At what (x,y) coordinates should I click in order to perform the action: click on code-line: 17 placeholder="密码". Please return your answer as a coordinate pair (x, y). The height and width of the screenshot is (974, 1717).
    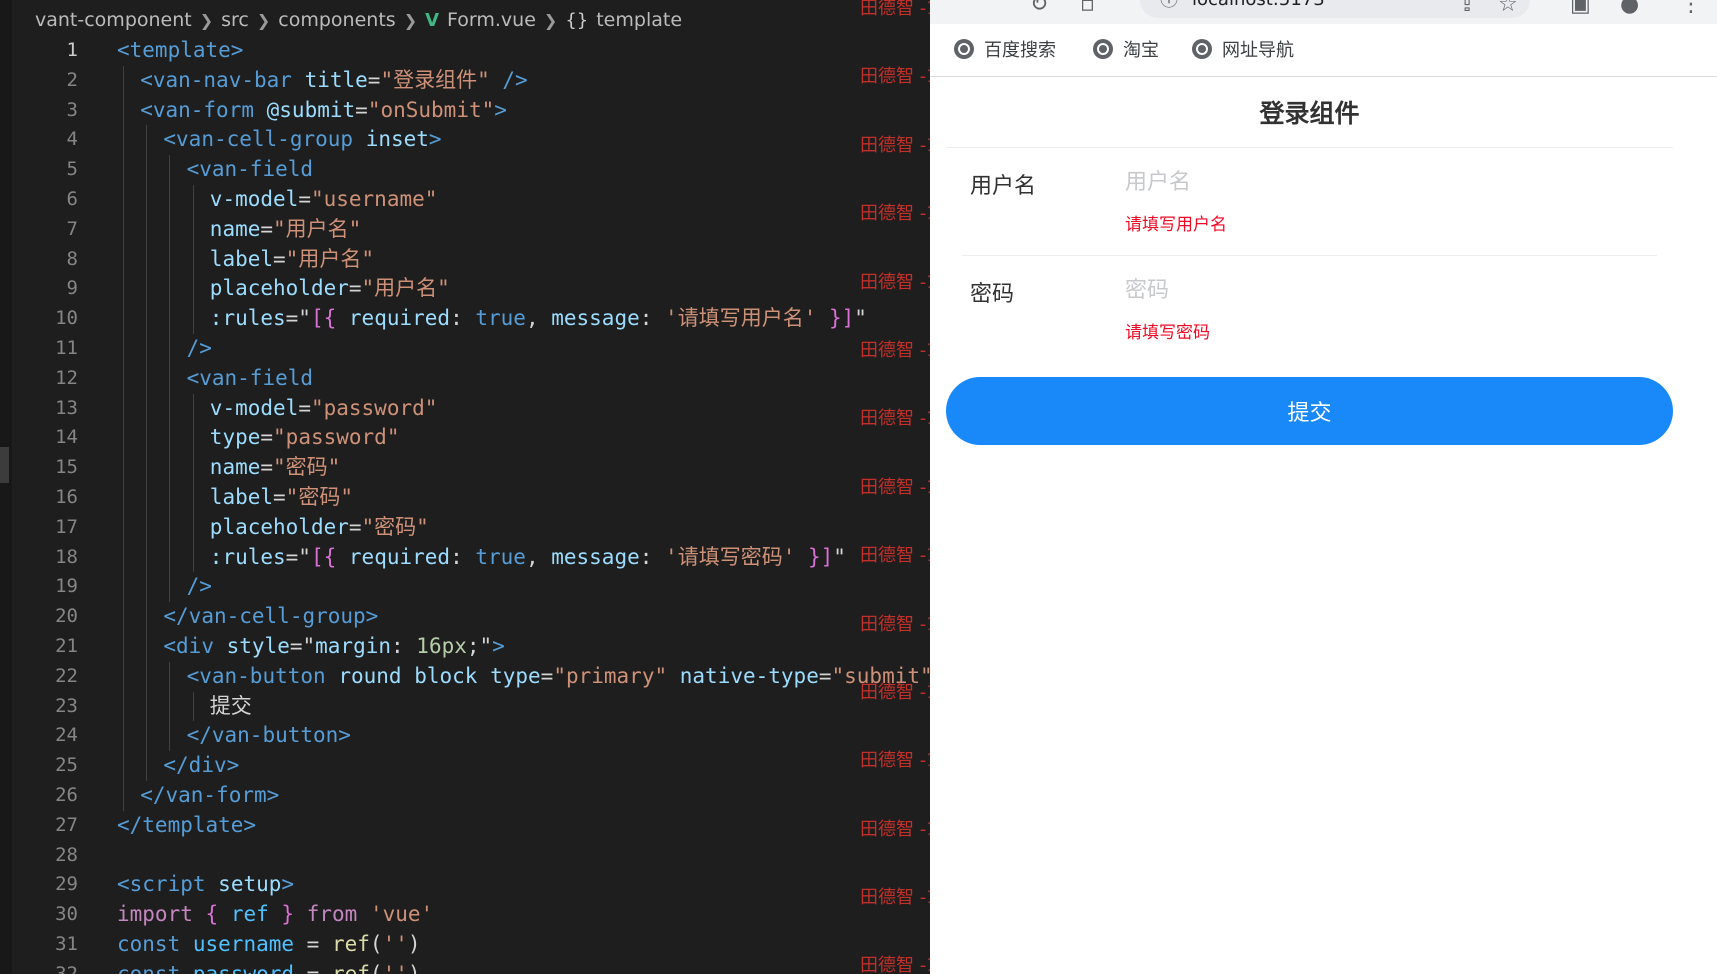
    Looking at the image, I should click on (465, 527).